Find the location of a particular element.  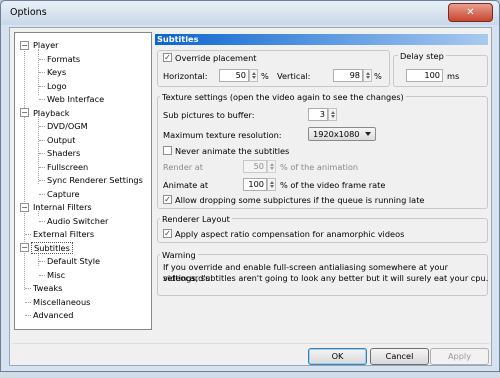

max-texture-resolution-select: 1920x1080 is located at coordinates (342, 134).